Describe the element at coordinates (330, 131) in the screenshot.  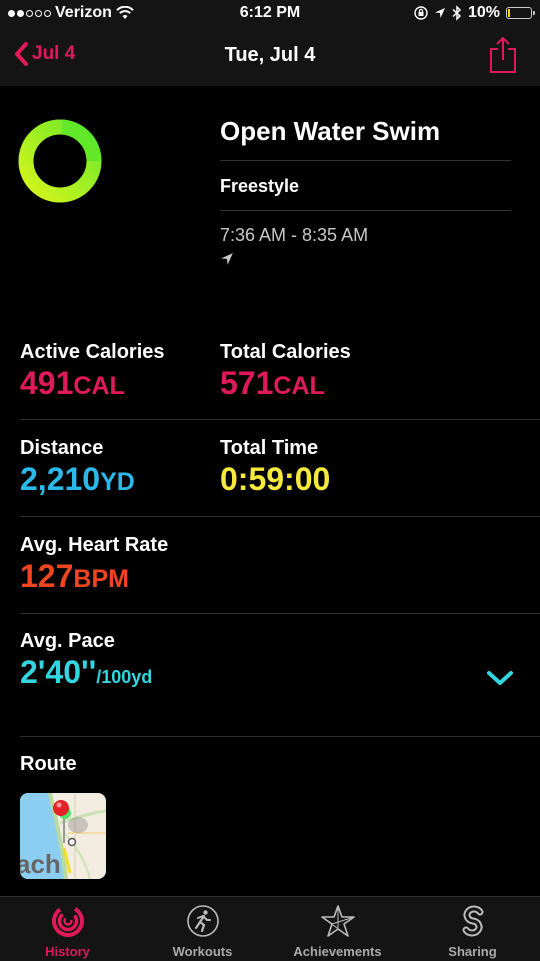
I see `workout-title: Open Water Swim` at that location.